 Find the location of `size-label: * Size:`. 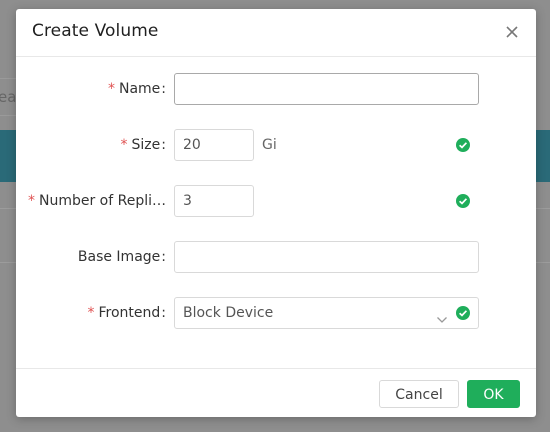

size-label: * Size: is located at coordinates (143, 145).